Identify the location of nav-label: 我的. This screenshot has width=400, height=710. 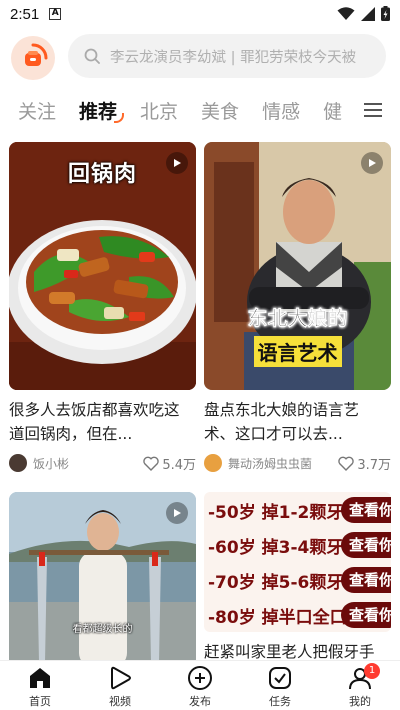
(360, 701).